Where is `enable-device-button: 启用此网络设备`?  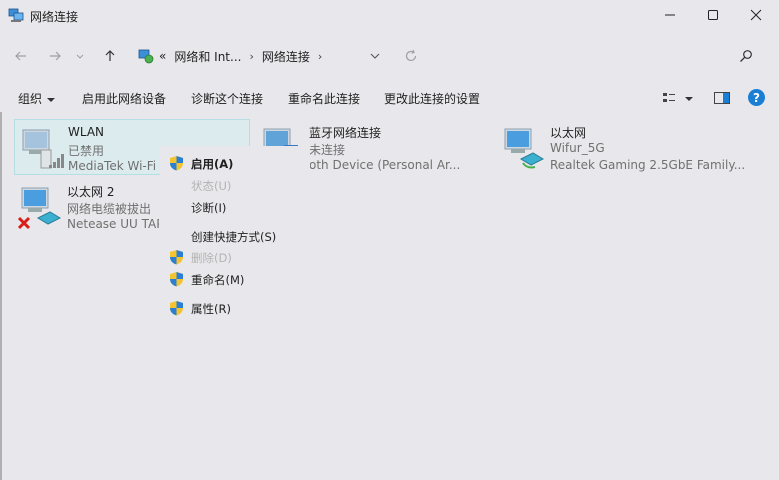
enable-device-button: 启用此网络设备 is located at coordinates (124, 98).